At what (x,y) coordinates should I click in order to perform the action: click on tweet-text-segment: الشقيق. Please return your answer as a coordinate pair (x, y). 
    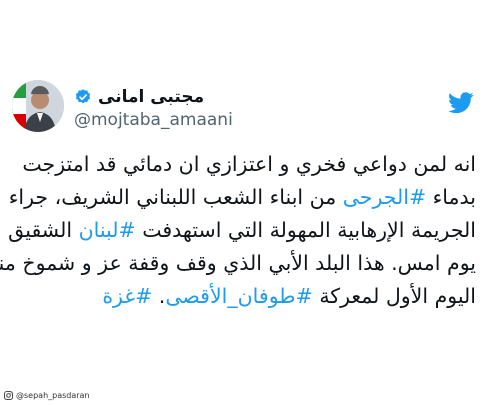
    Looking at the image, I should click on (43, 230).